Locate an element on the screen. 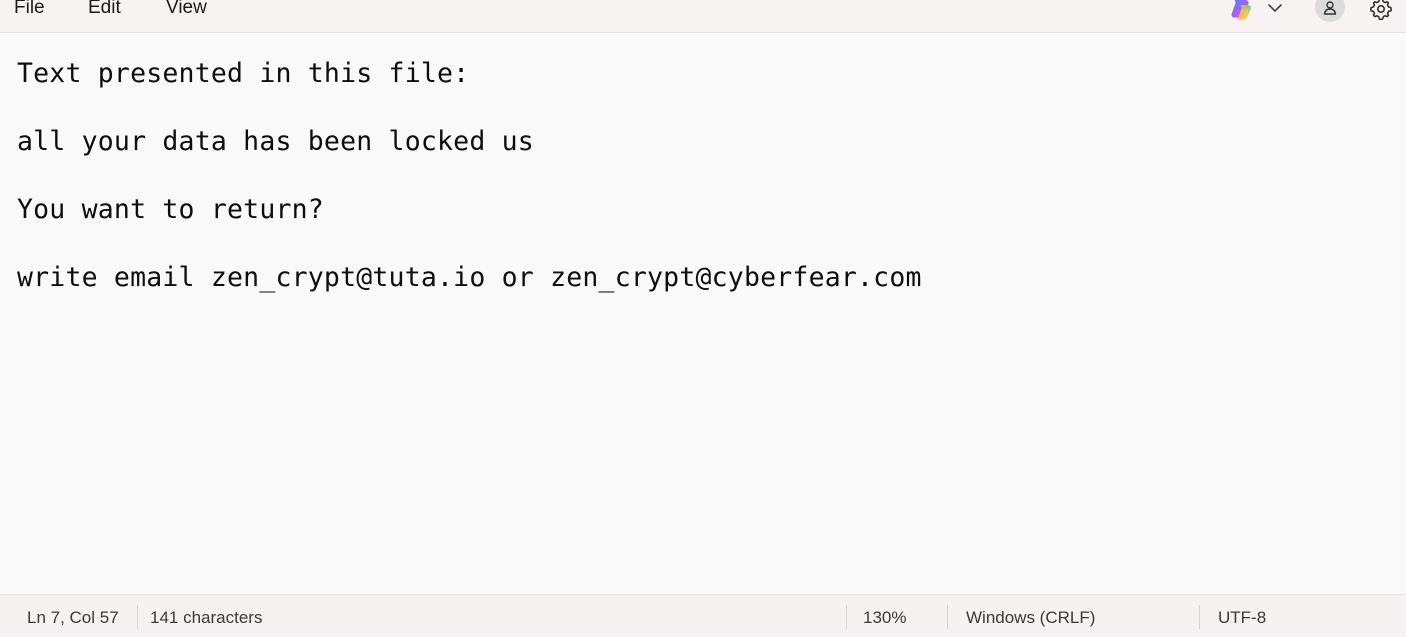 Image resolution: width=1406 pixels, height=637 pixels. menu-file: File is located at coordinates (29, 9).